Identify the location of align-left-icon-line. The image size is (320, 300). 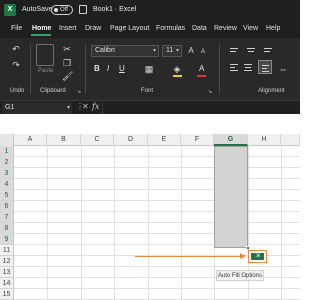
(234, 70).